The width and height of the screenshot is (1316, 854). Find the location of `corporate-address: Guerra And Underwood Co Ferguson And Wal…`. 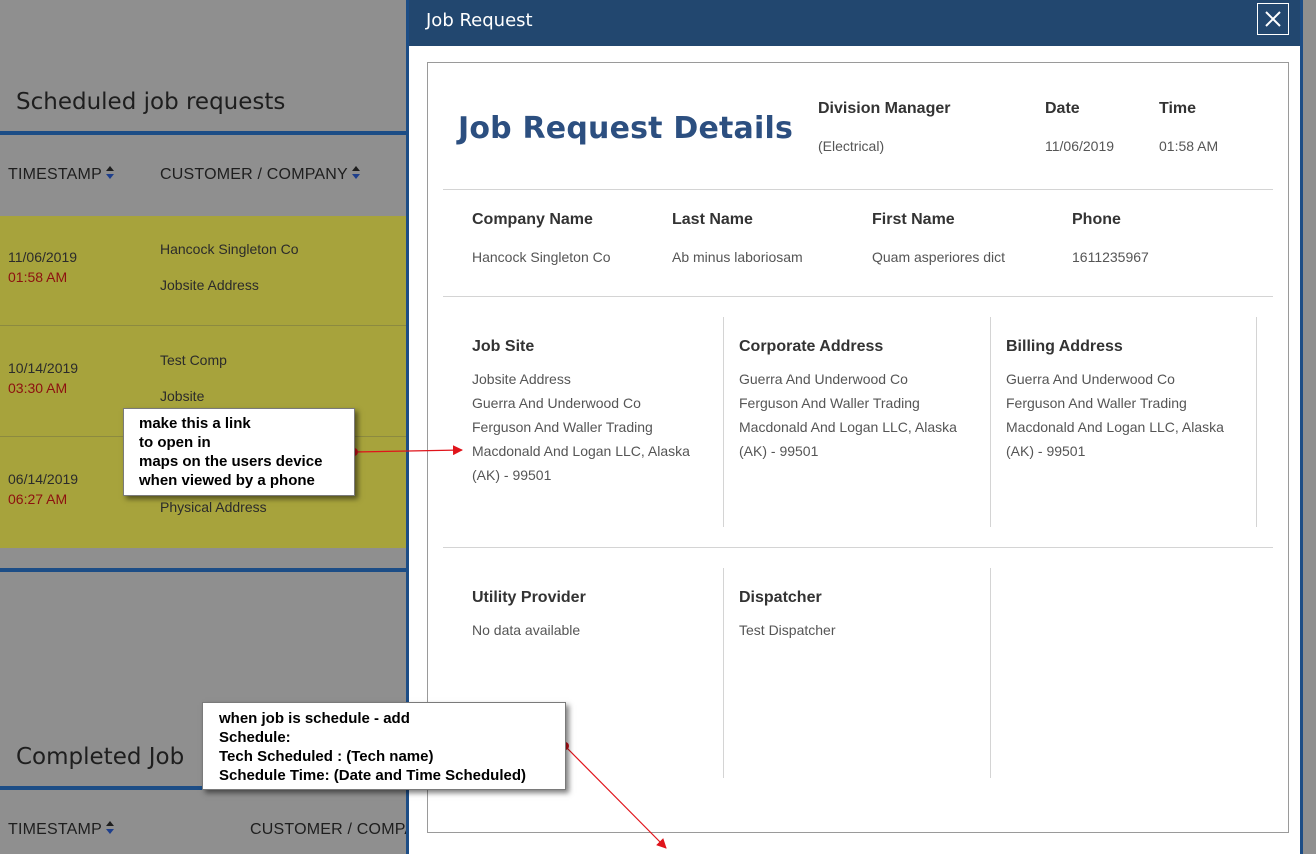

corporate-address: Guerra And Underwood Co Ferguson And Wal… is located at coordinates (848, 415).